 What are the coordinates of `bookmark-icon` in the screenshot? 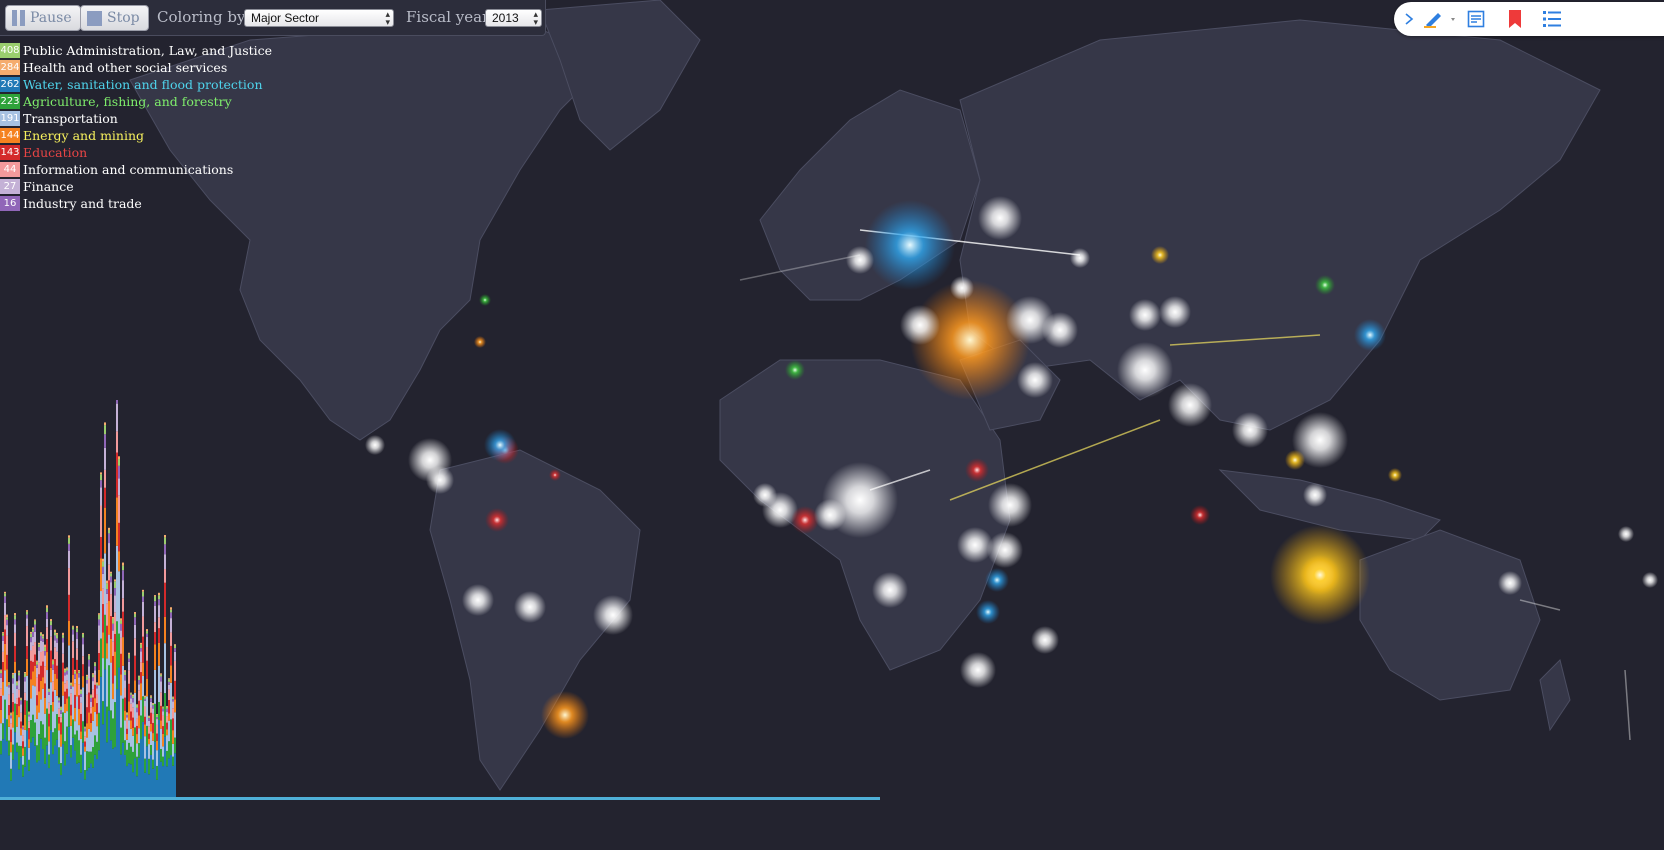 It's located at (1515, 19).